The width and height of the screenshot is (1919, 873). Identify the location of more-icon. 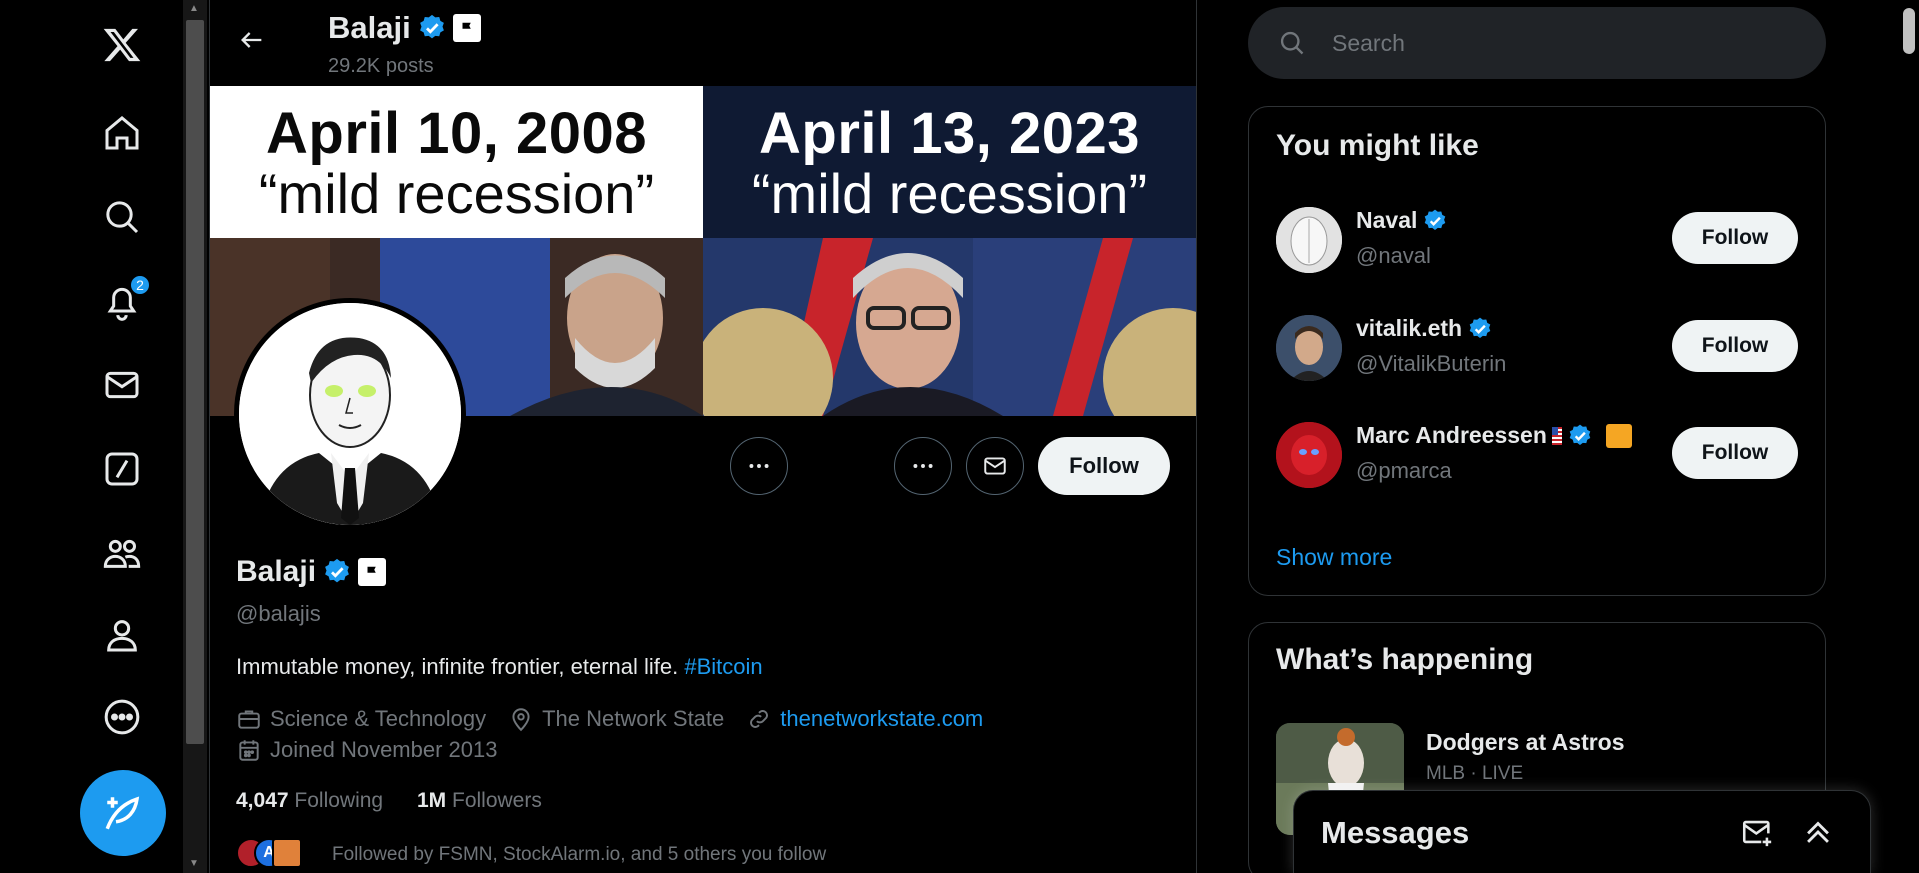
(122, 717).